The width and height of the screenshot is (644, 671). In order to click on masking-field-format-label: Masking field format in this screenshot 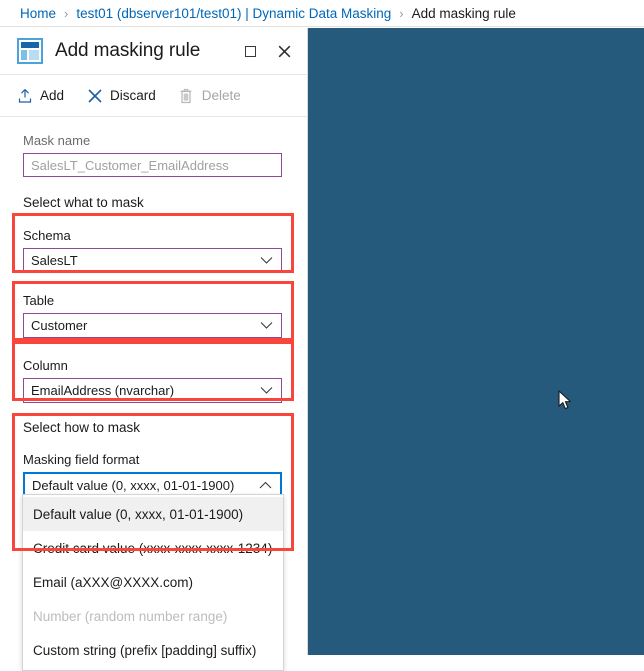, I will do `click(81, 459)`.